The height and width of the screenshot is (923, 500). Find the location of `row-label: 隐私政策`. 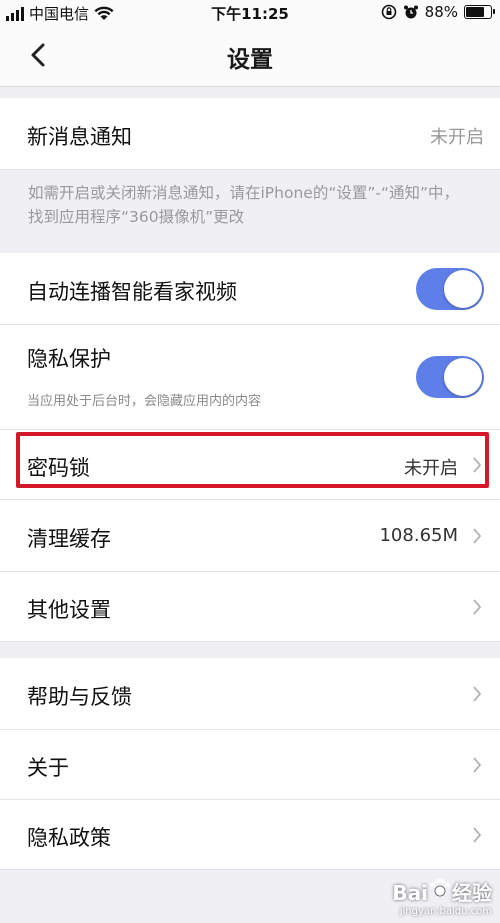

row-label: 隐私政策 is located at coordinates (69, 838).